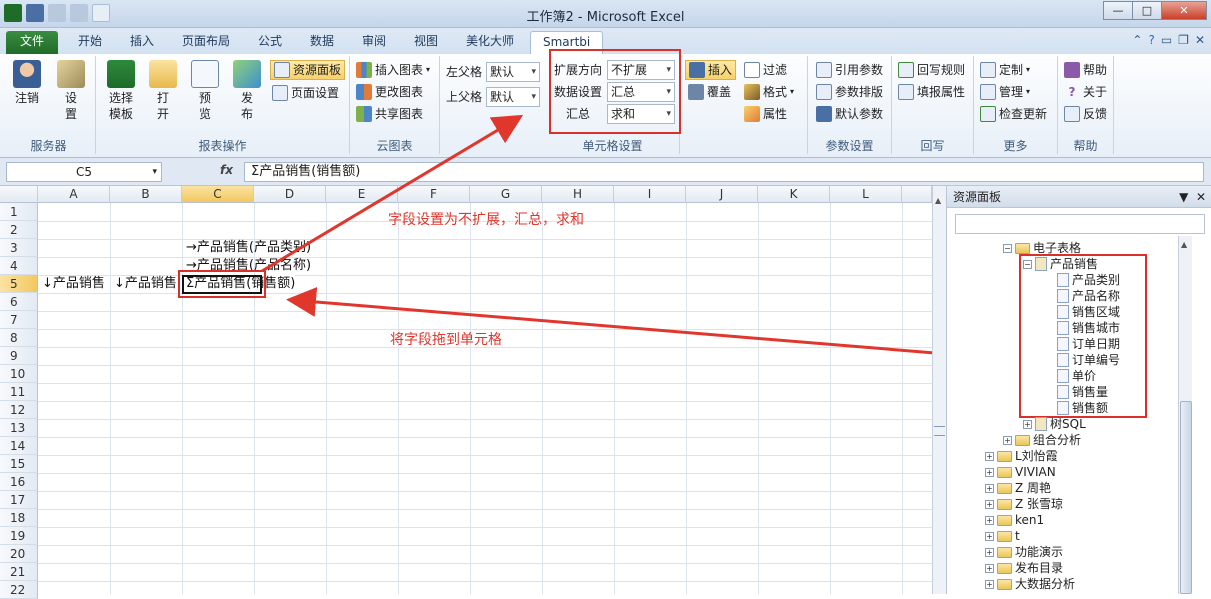 Image resolution: width=1211 pixels, height=599 pixels. I want to click on tree-node-folder: + Z 周艳, so click(1018, 488).